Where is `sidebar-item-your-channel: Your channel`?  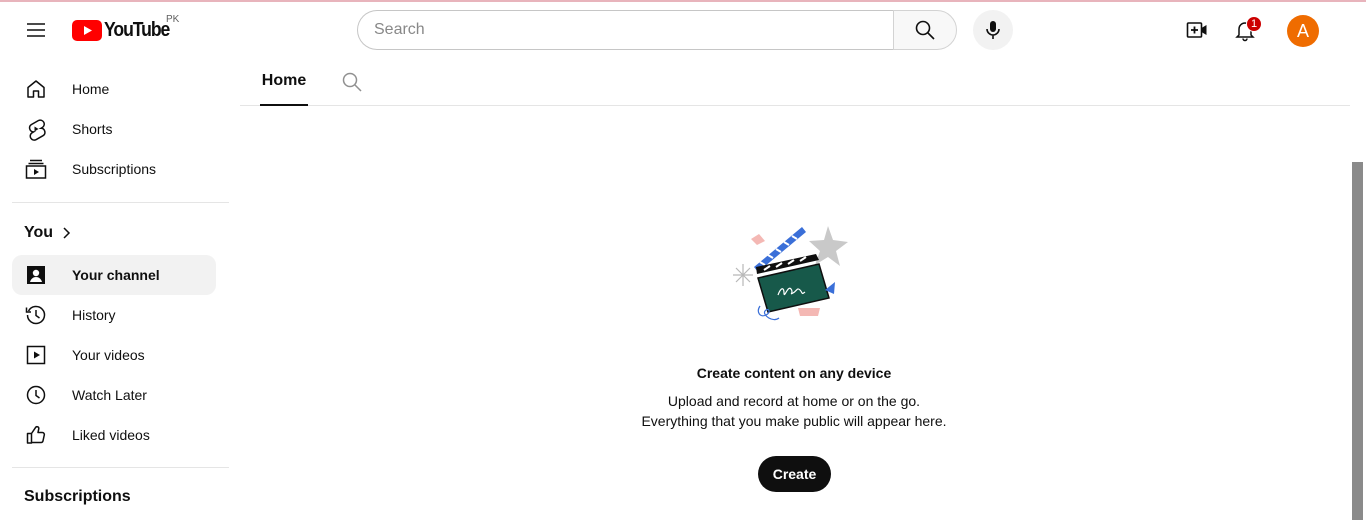 sidebar-item-your-channel: Your channel is located at coordinates (114, 275).